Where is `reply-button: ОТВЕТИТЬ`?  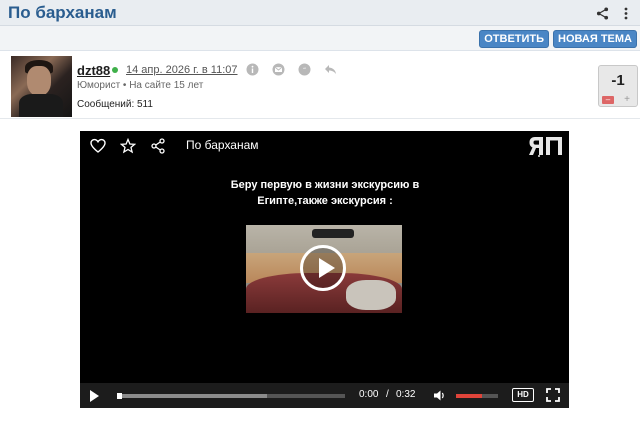
reply-button: ОТВЕТИТЬ is located at coordinates (514, 39).